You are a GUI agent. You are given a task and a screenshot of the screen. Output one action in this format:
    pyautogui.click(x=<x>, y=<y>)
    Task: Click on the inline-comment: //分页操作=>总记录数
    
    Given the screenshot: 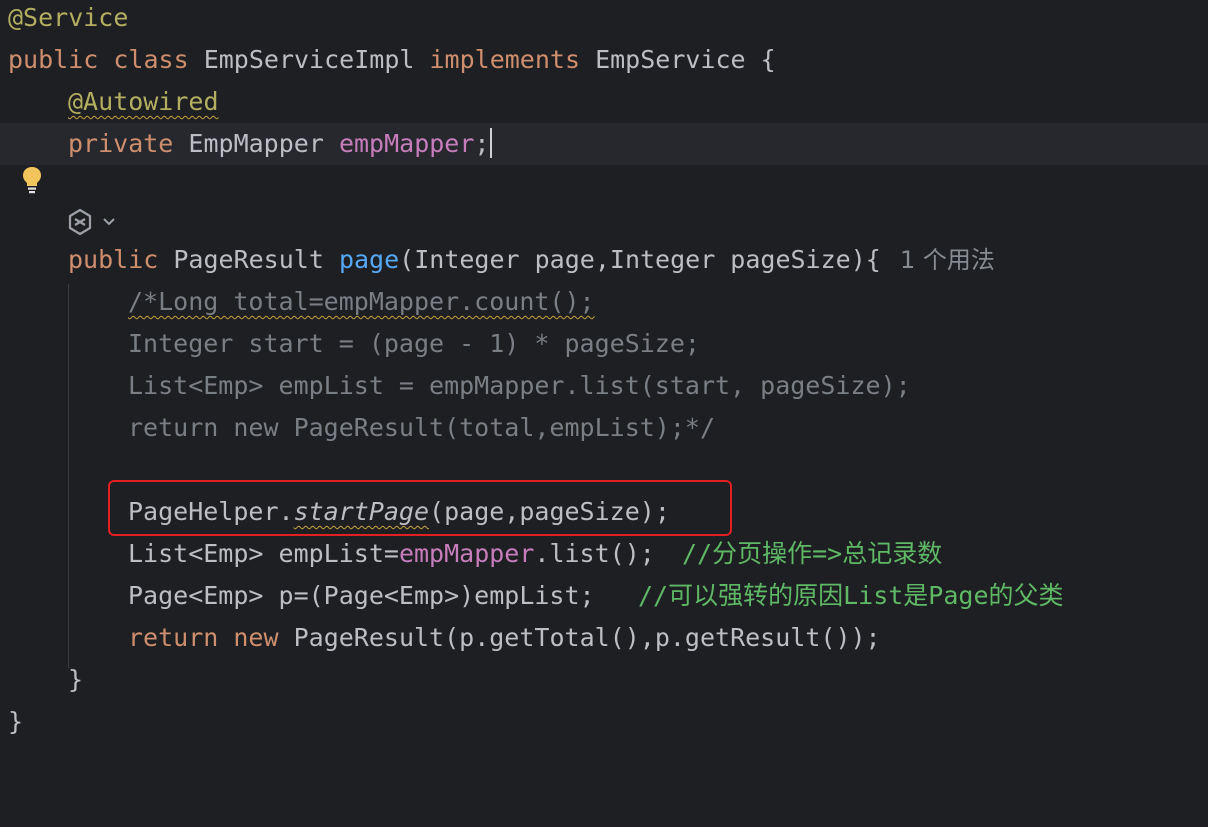 What is the action you would take?
    pyautogui.click(x=812, y=553)
    